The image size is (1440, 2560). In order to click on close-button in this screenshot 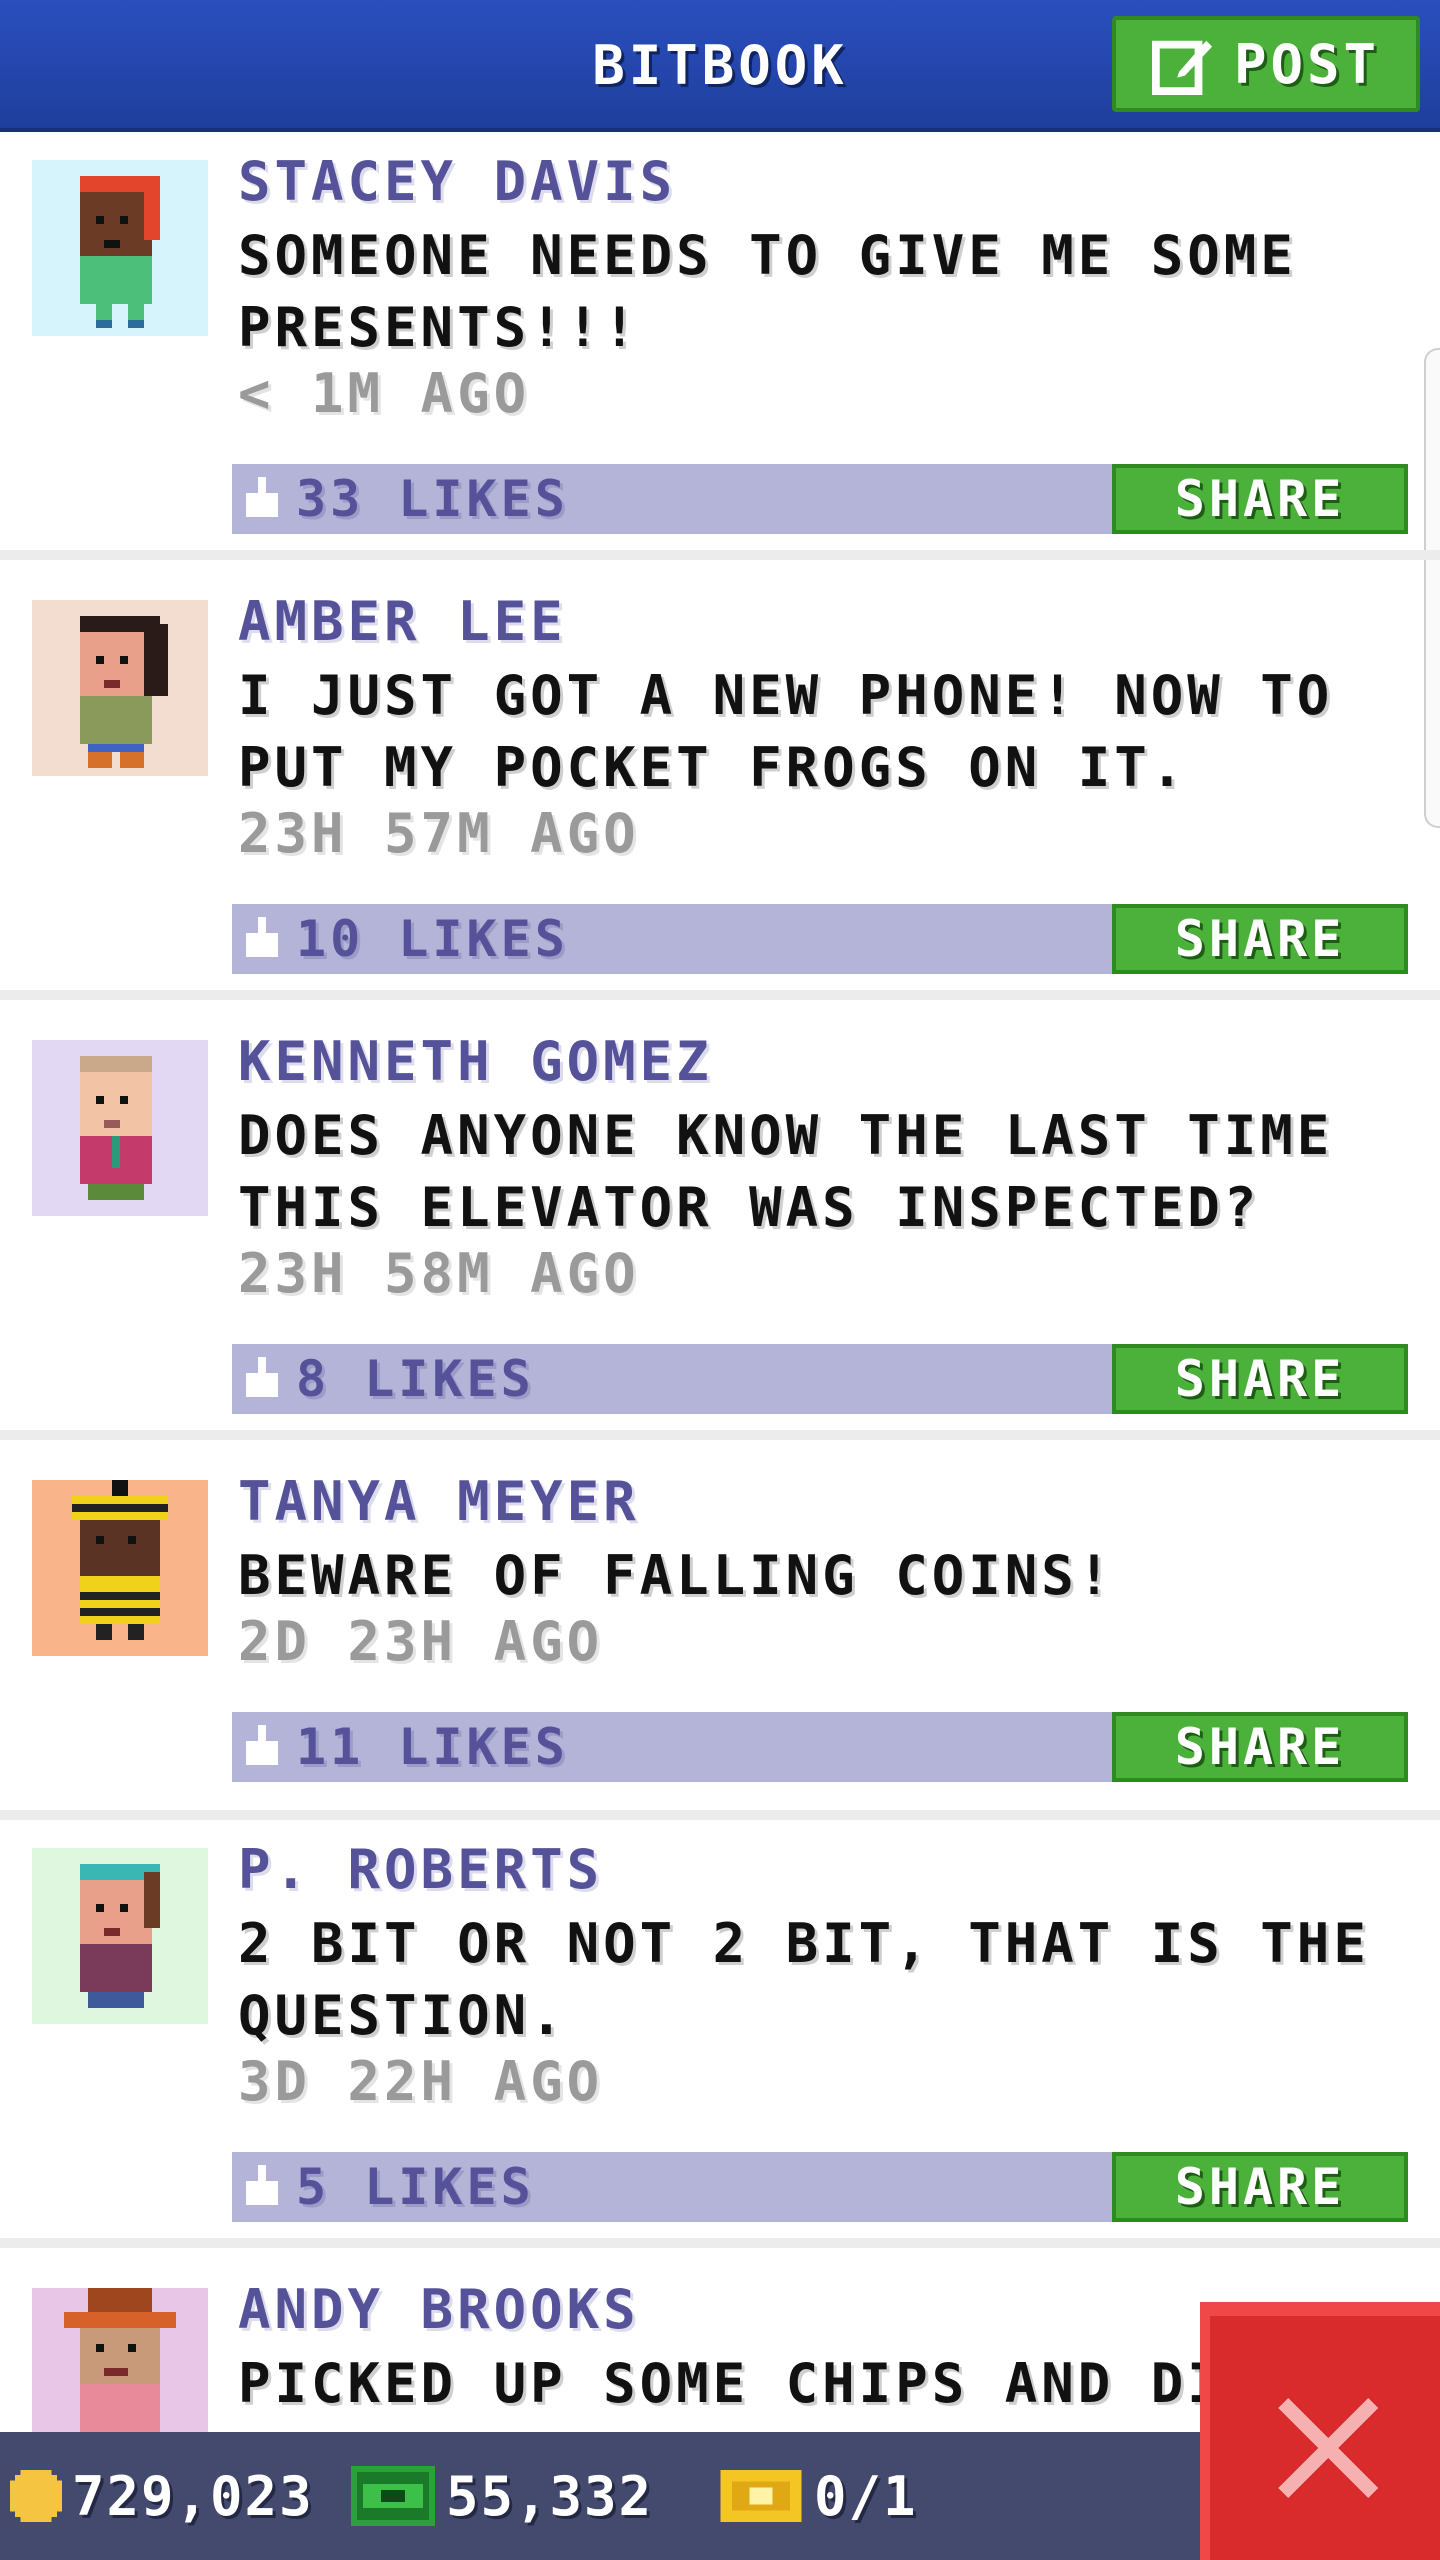, I will do `click(1320, 2431)`.